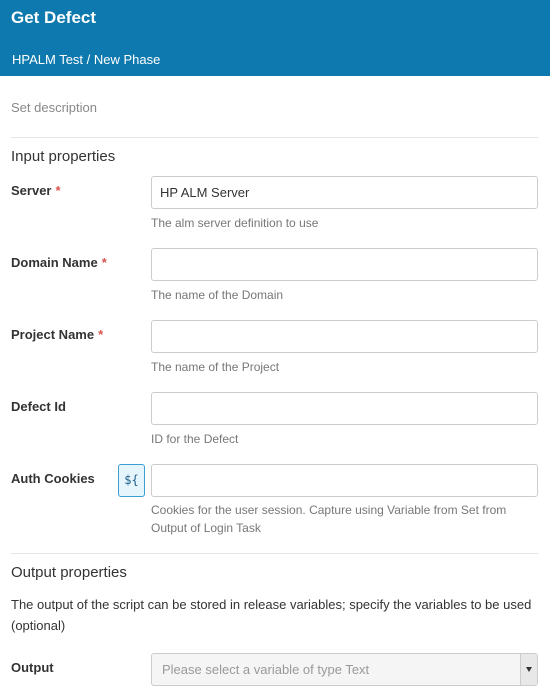 This screenshot has width=550, height=697. I want to click on server-help: The alm server definition to use, so click(235, 223).